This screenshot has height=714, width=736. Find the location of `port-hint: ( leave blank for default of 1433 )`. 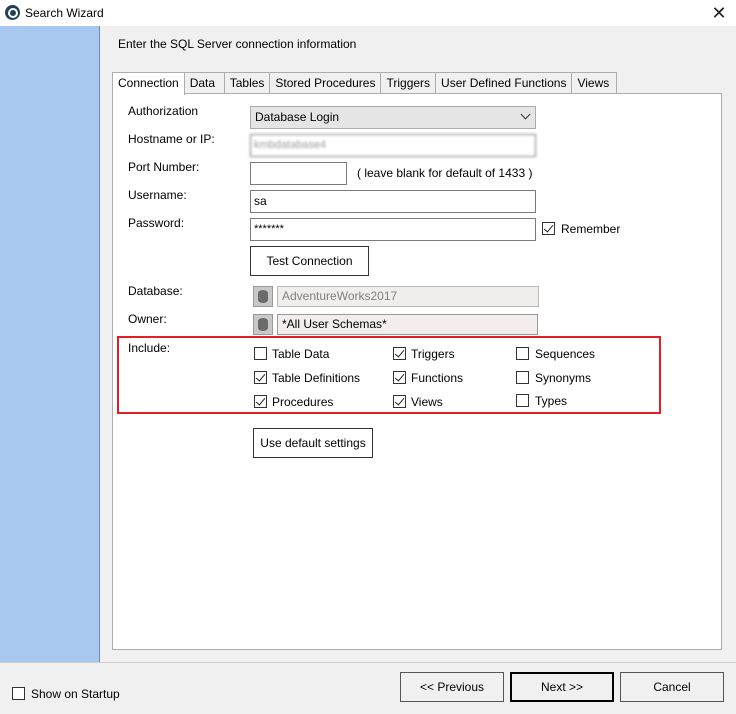

port-hint: ( leave blank for default of 1433 ) is located at coordinates (445, 173).